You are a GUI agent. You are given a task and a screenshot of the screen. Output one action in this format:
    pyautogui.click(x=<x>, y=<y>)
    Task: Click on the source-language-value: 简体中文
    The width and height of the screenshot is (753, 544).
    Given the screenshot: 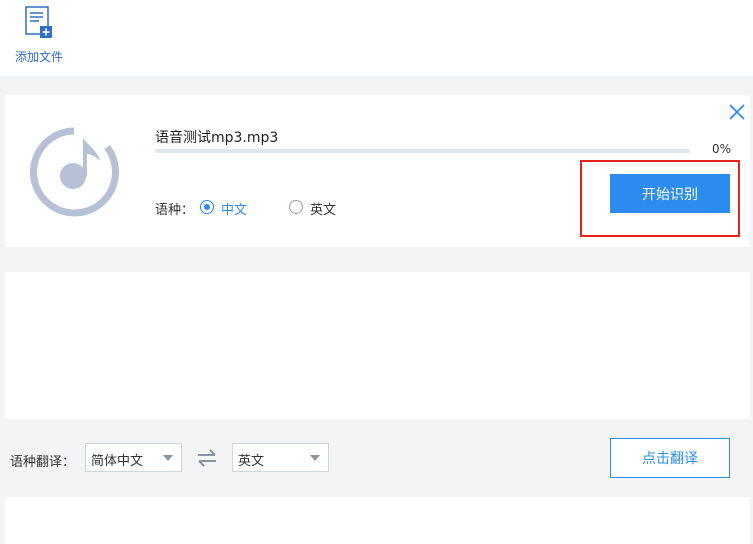 What is the action you would take?
    pyautogui.click(x=117, y=461)
    